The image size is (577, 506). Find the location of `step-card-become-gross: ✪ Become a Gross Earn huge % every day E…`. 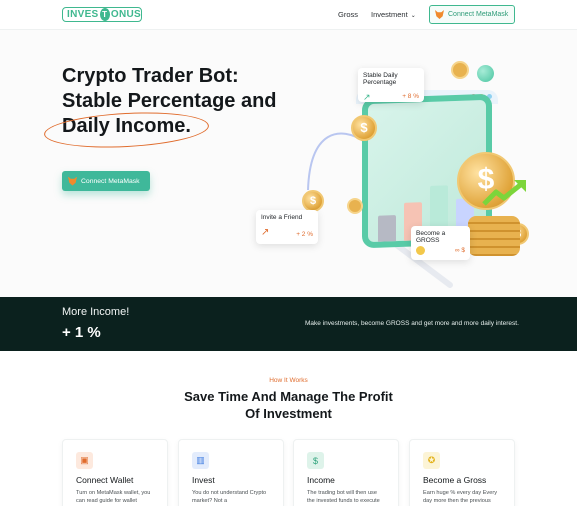

step-card-become-gross: ✪ Become a Gross Earn huge % every day E… is located at coordinates (462, 472).